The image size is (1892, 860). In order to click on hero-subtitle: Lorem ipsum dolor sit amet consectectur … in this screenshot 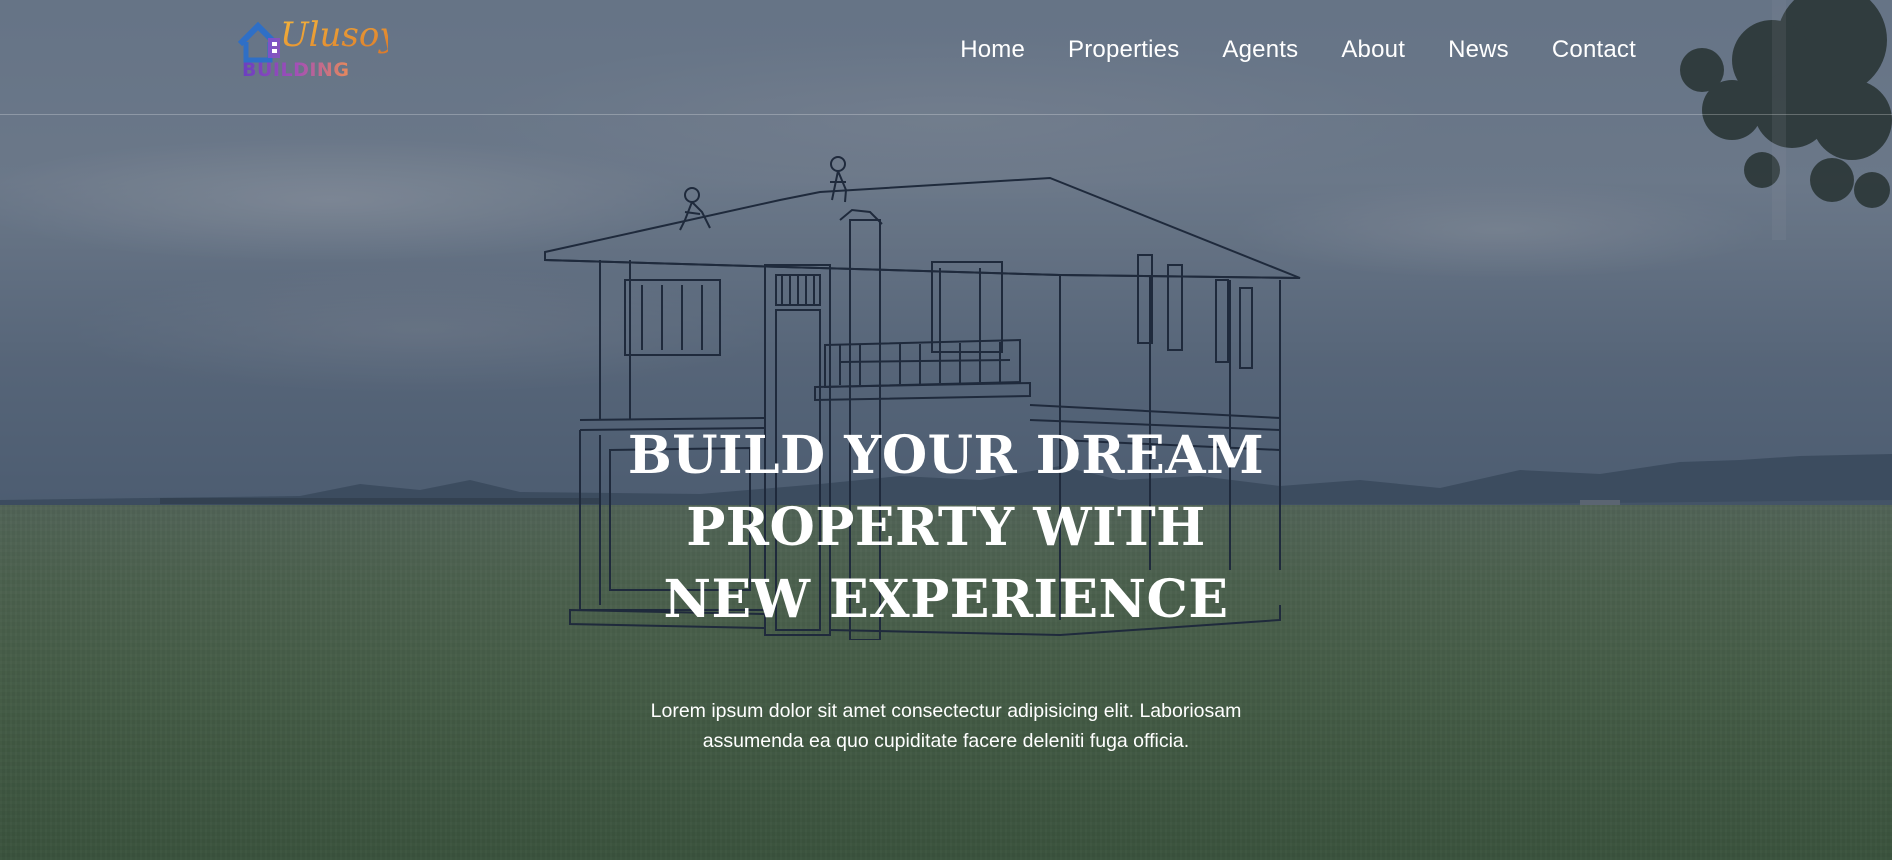, I will do `click(946, 726)`.